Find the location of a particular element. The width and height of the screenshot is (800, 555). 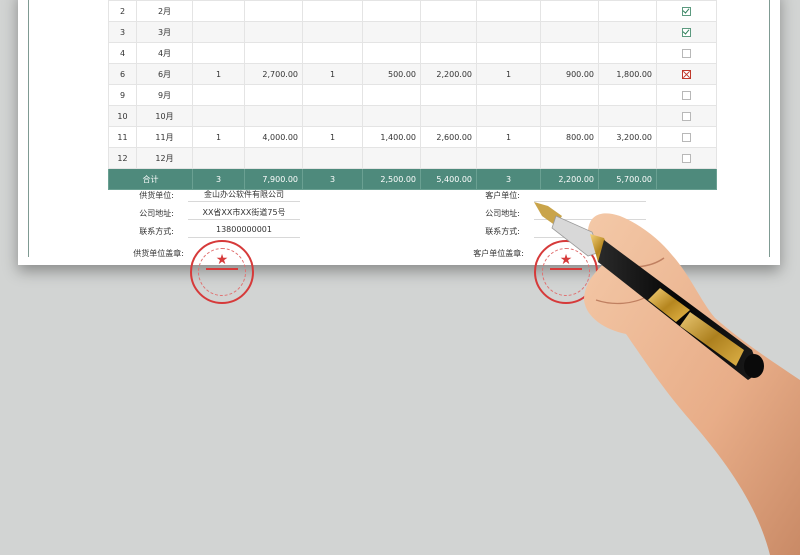

customer-address-label: 公司地址: is located at coordinates (502, 213).